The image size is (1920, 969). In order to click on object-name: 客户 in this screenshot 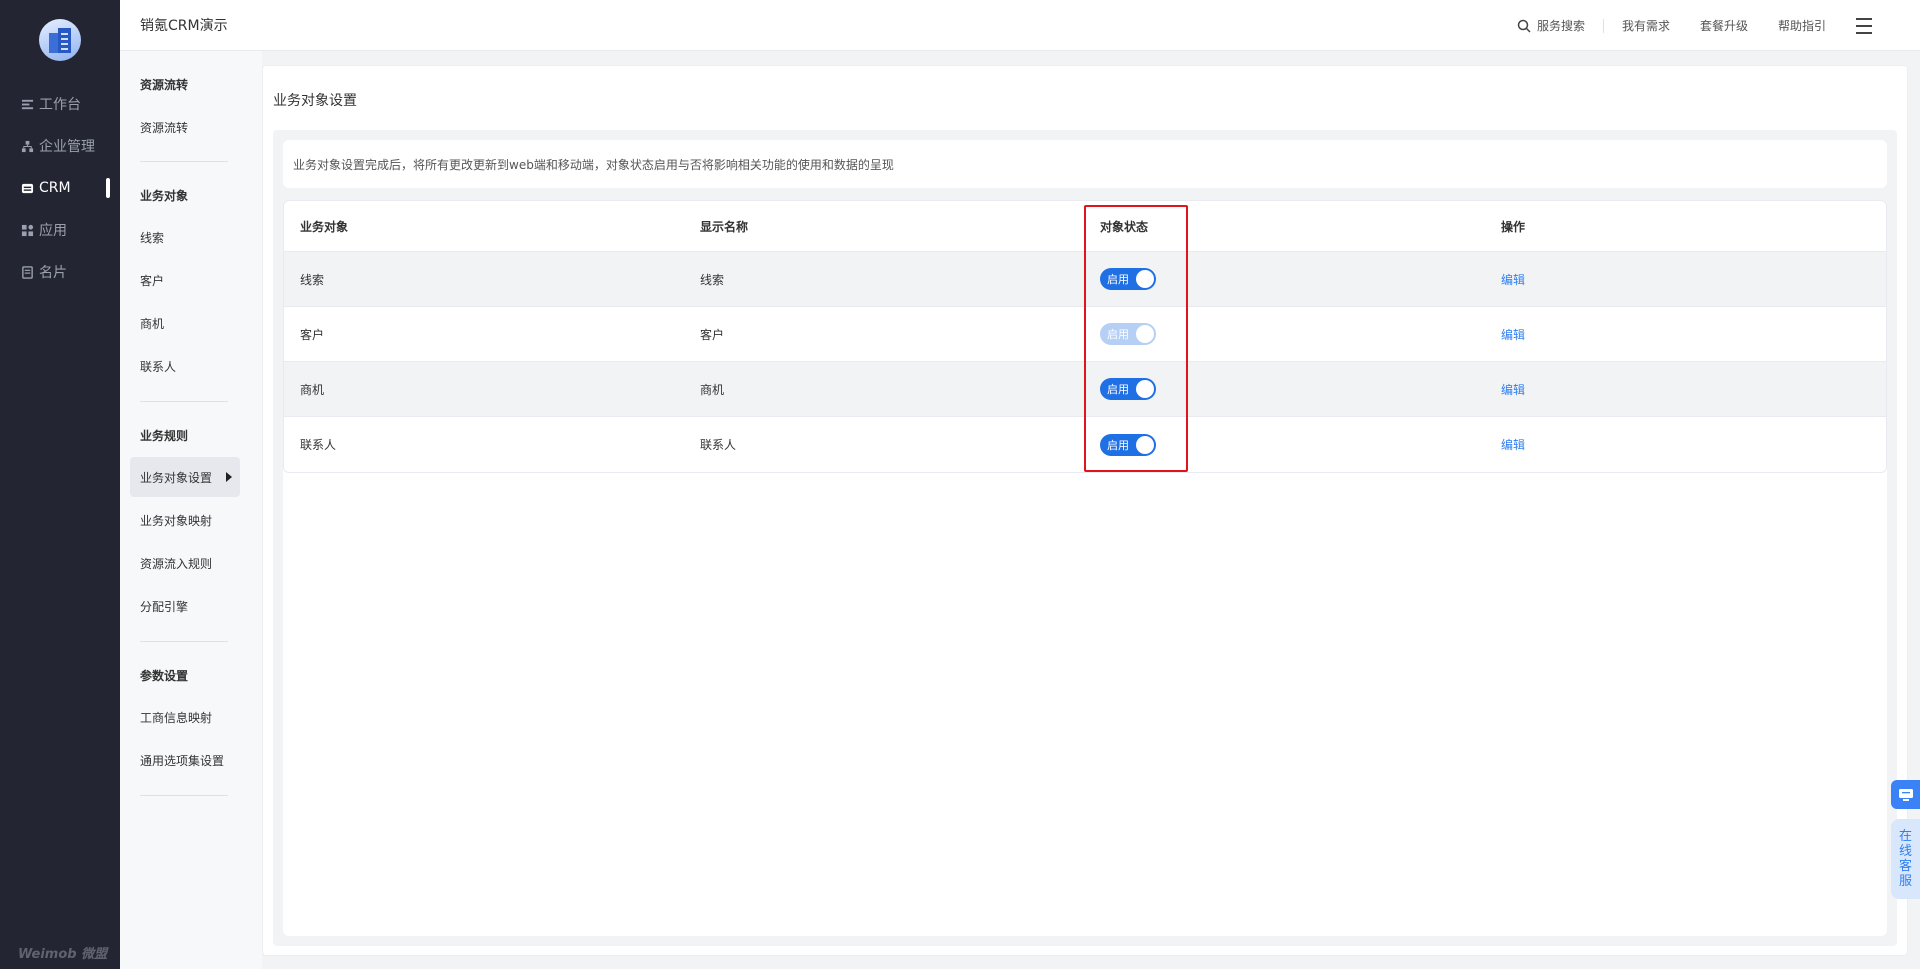, I will do `click(312, 334)`.